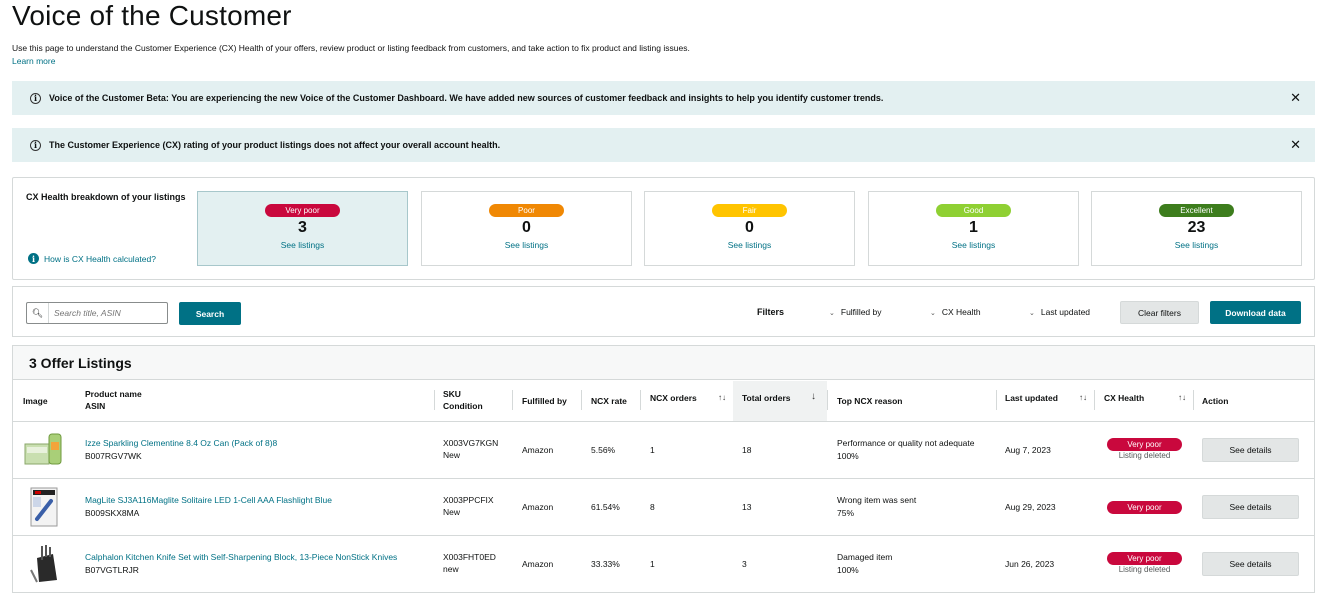 The image size is (1334, 614). What do you see at coordinates (35, 401) in the screenshot?
I see `col-image: Image` at bounding box center [35, 401].